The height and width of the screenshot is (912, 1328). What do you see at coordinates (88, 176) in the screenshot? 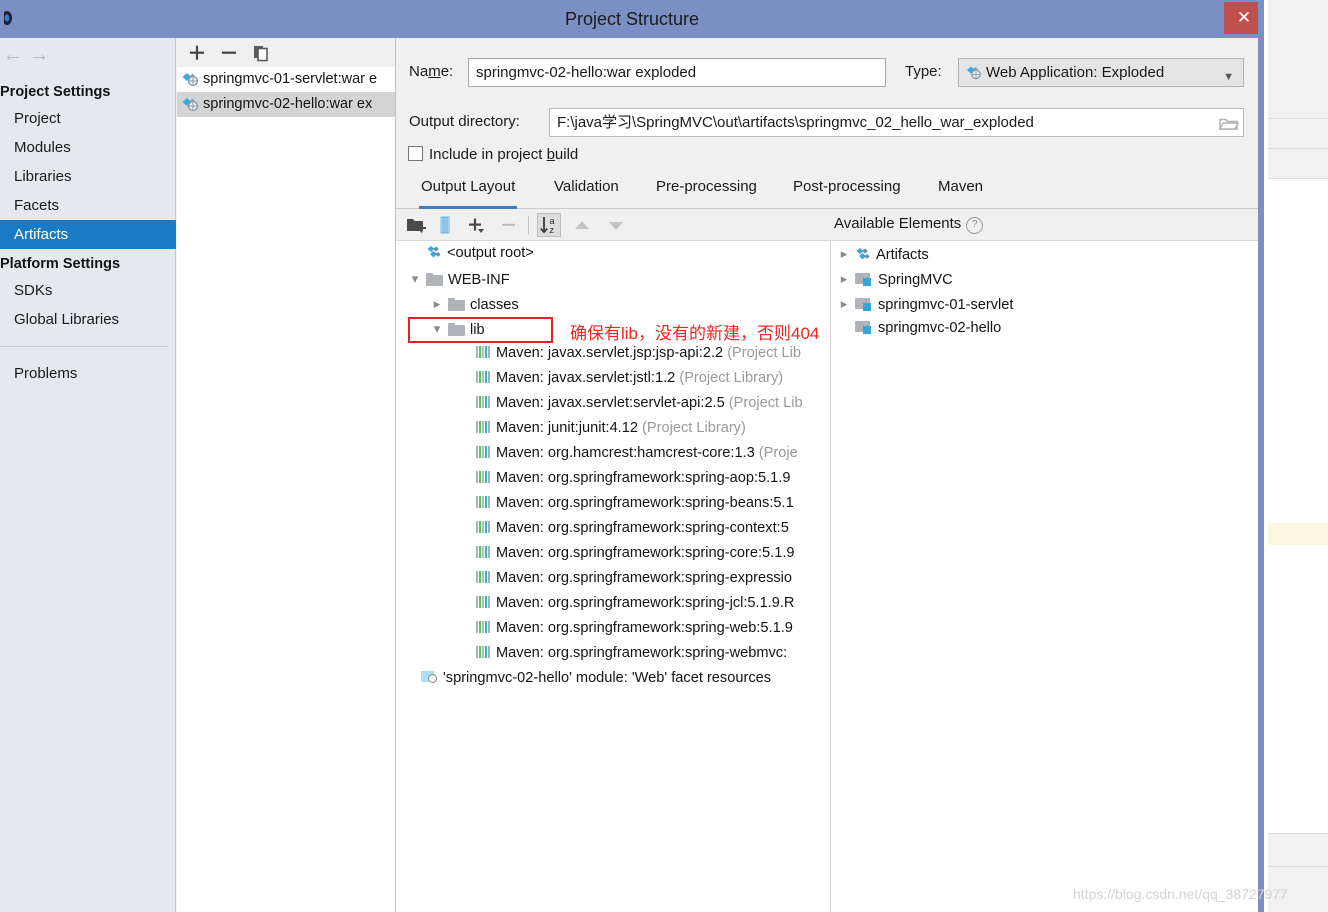
I see `sidebar-item-libraries: Libraries` at bounding box center [88, 176].